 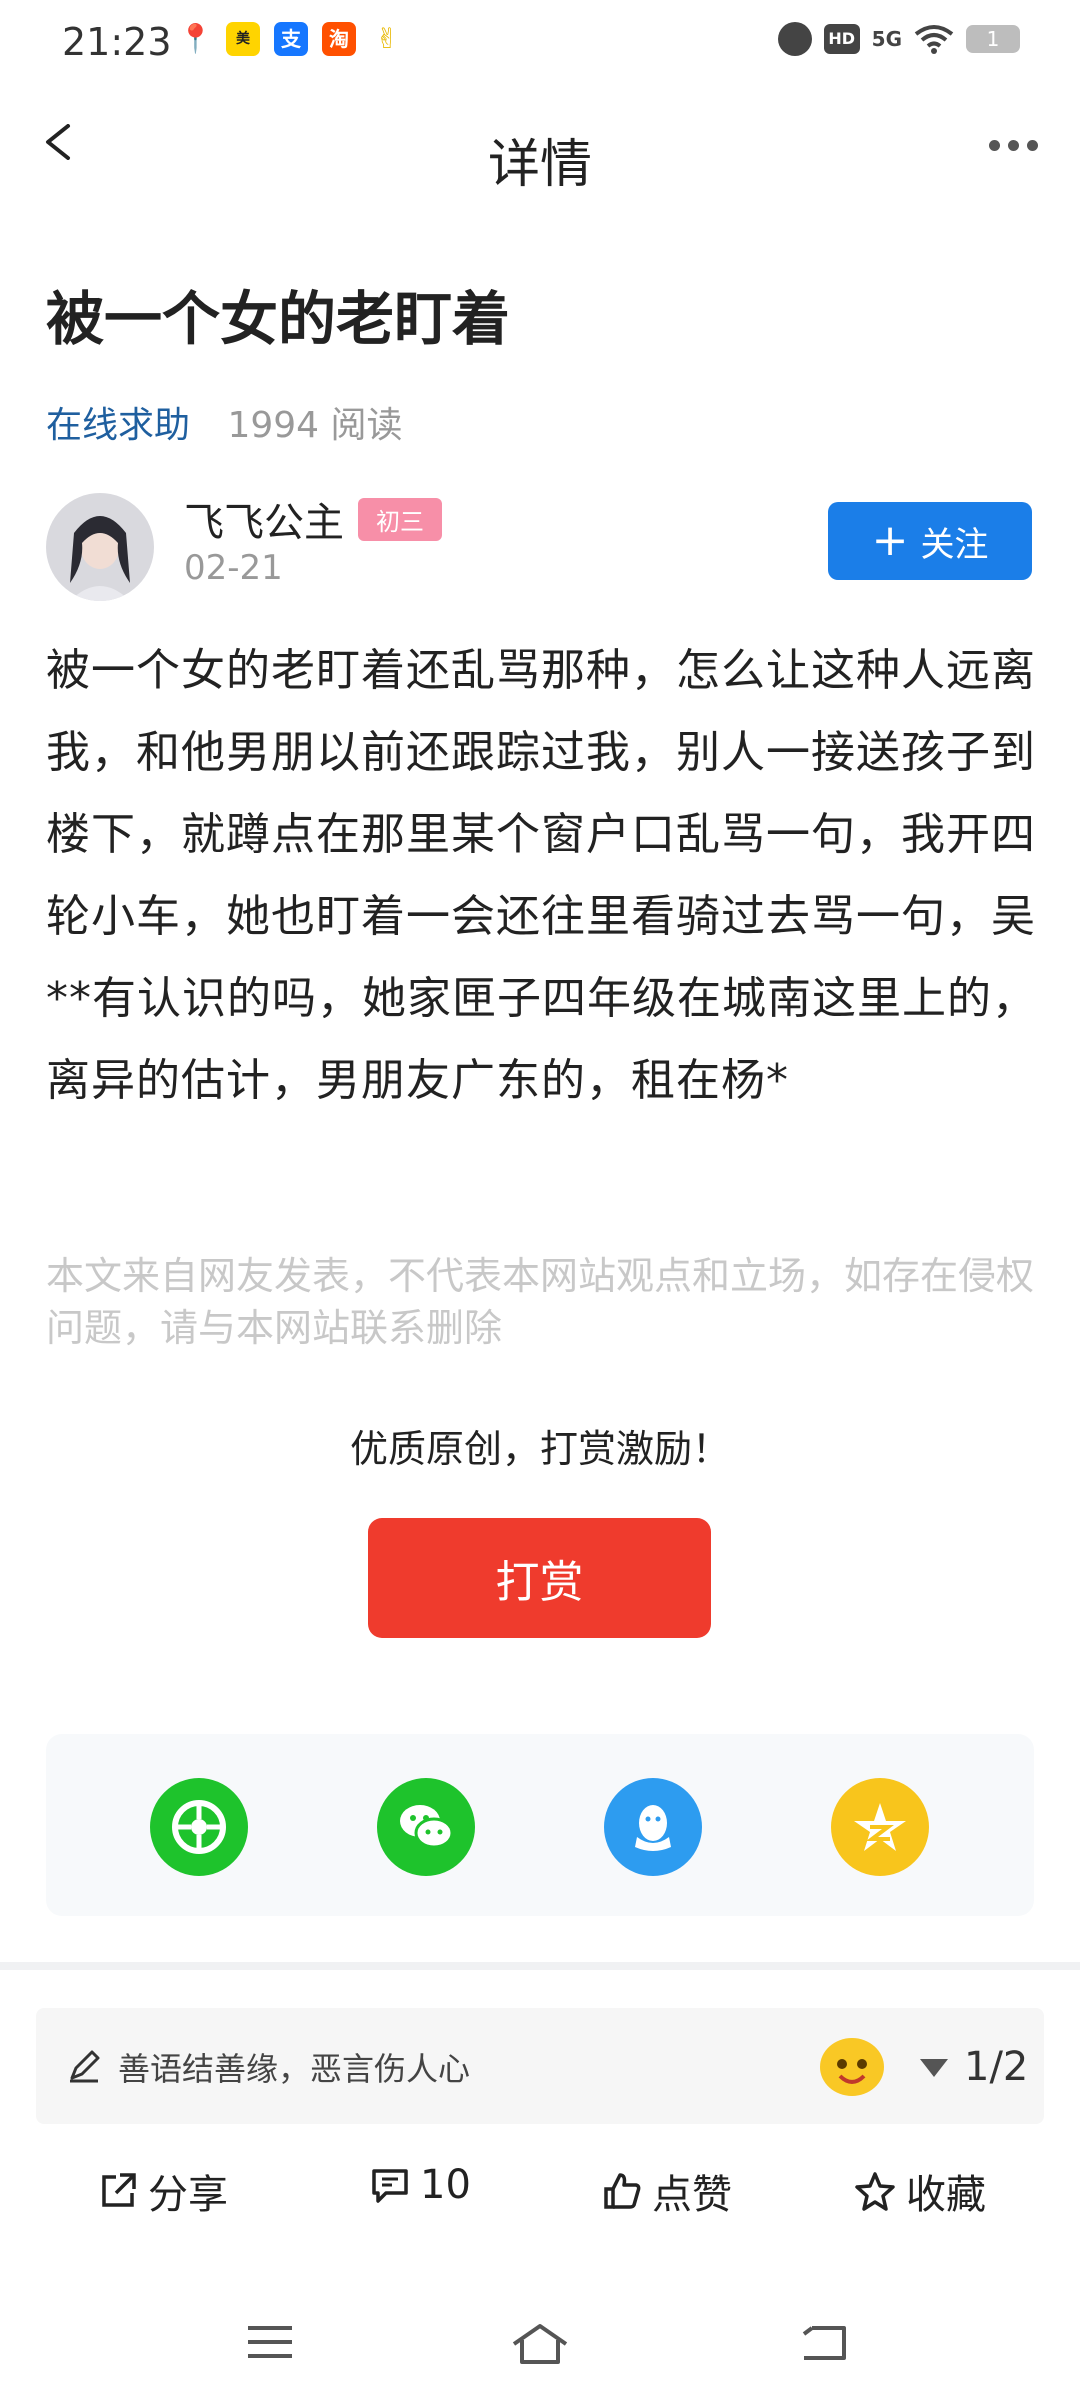 I want to click on disclaimer: 本文来自网友发表，不代表本网站观点和立场，如存在侵权问题，请与本网站联系删除, so click(x=540, y=1302).